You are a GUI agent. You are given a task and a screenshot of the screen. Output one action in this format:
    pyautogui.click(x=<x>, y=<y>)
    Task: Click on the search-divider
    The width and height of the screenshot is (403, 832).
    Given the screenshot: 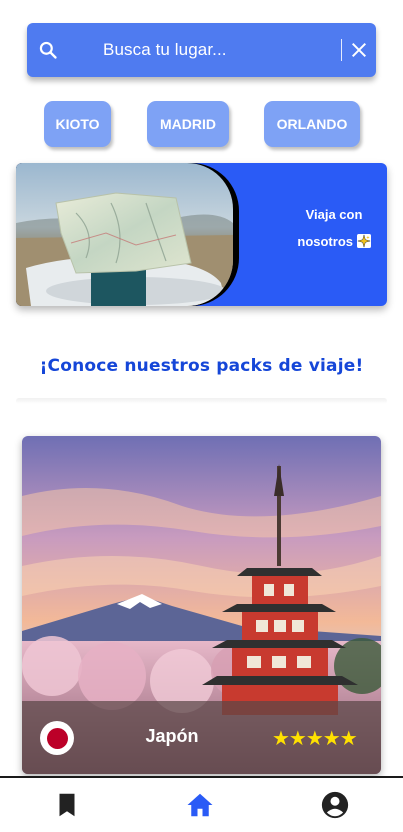 What is the action you would take?
    pyautogui.click(x=341, y=50)
    